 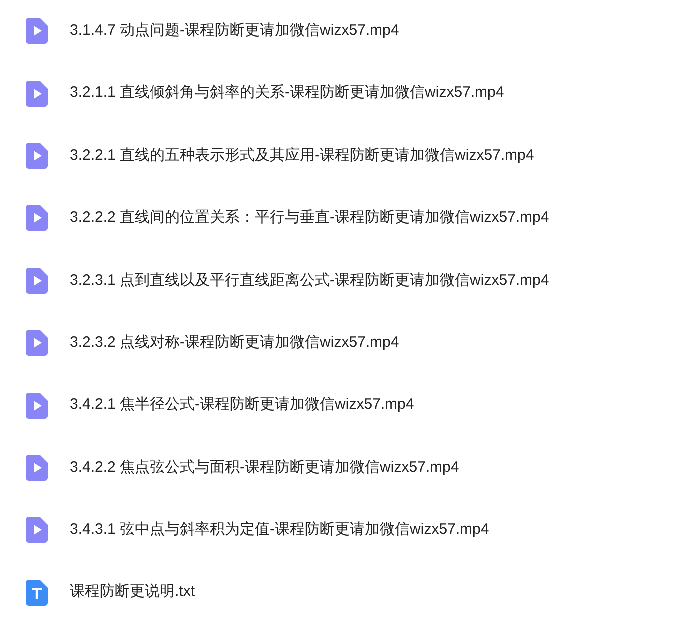 What do you see at coordinates (287, 93) in the screenshot?
I see `file-name: 3.2.1.1 直线倾斜角与斜率的关系-课程防断更请加微信wizx57.mp4` at bounding box center [287, 93].